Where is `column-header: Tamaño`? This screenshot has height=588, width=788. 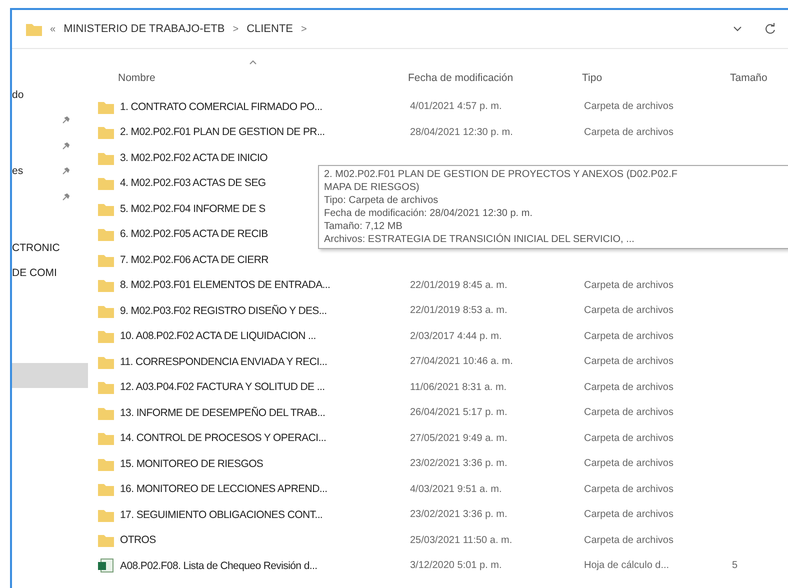
column-header: Tamaño is located at coordinates (759, 72).